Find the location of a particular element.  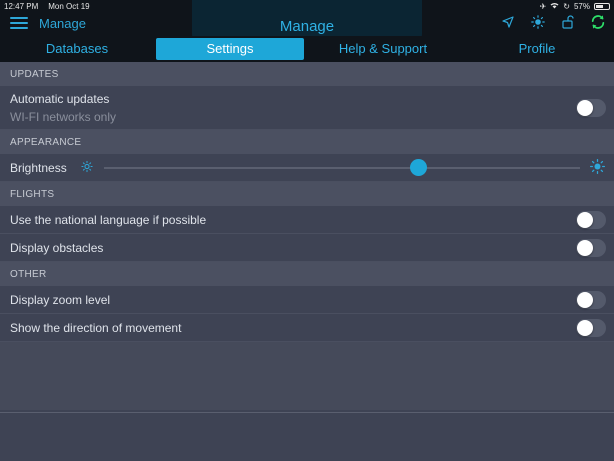

setting-label: Display zoom level is located at coordinates (60, 299).